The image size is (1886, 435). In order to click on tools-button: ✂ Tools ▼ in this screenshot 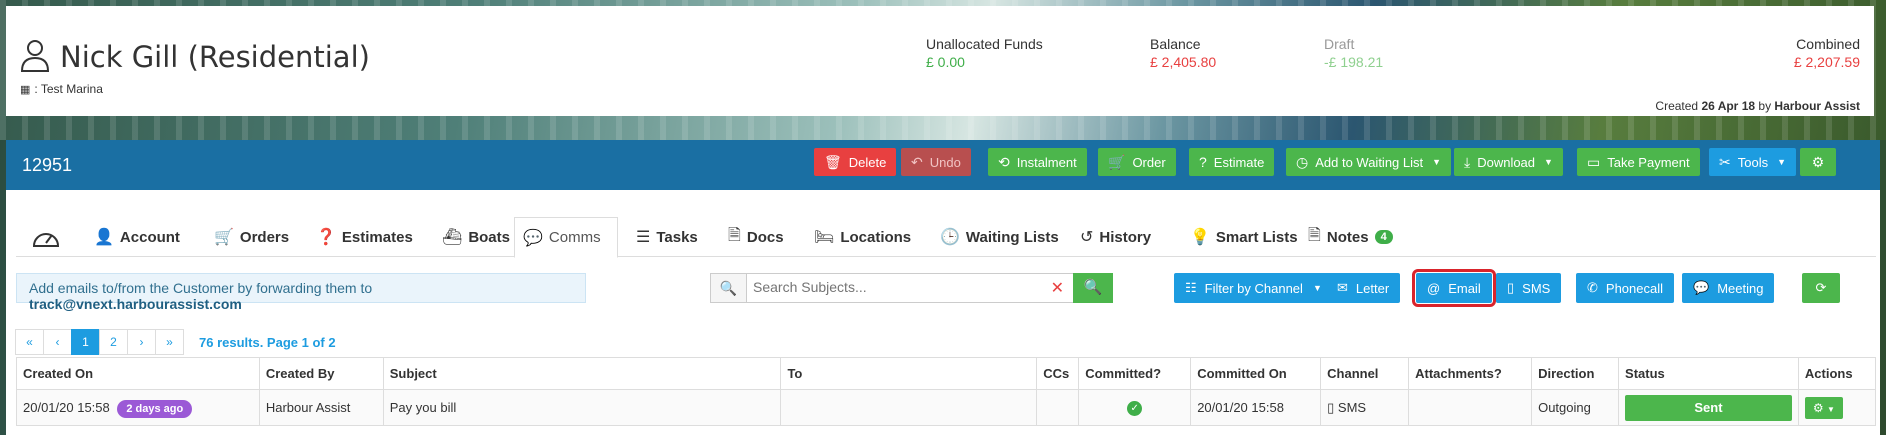, I will do `click(1753, 162)`.